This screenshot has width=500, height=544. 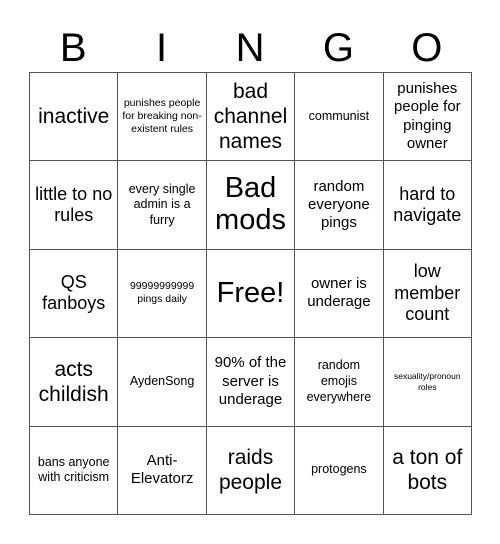 I want to click on header-letter-n: N, so click(x=250, y=48).